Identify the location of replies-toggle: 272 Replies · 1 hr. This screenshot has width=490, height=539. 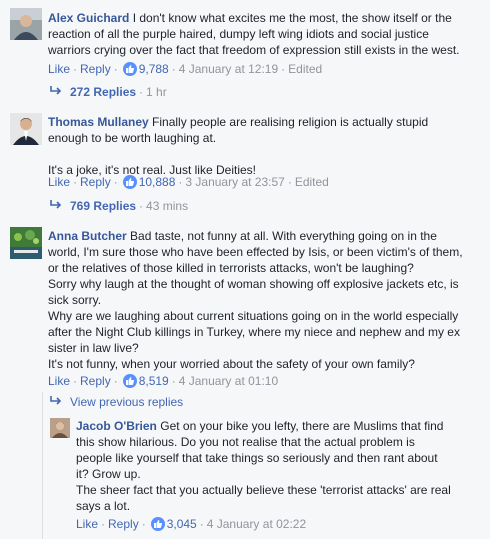
(108, 92).